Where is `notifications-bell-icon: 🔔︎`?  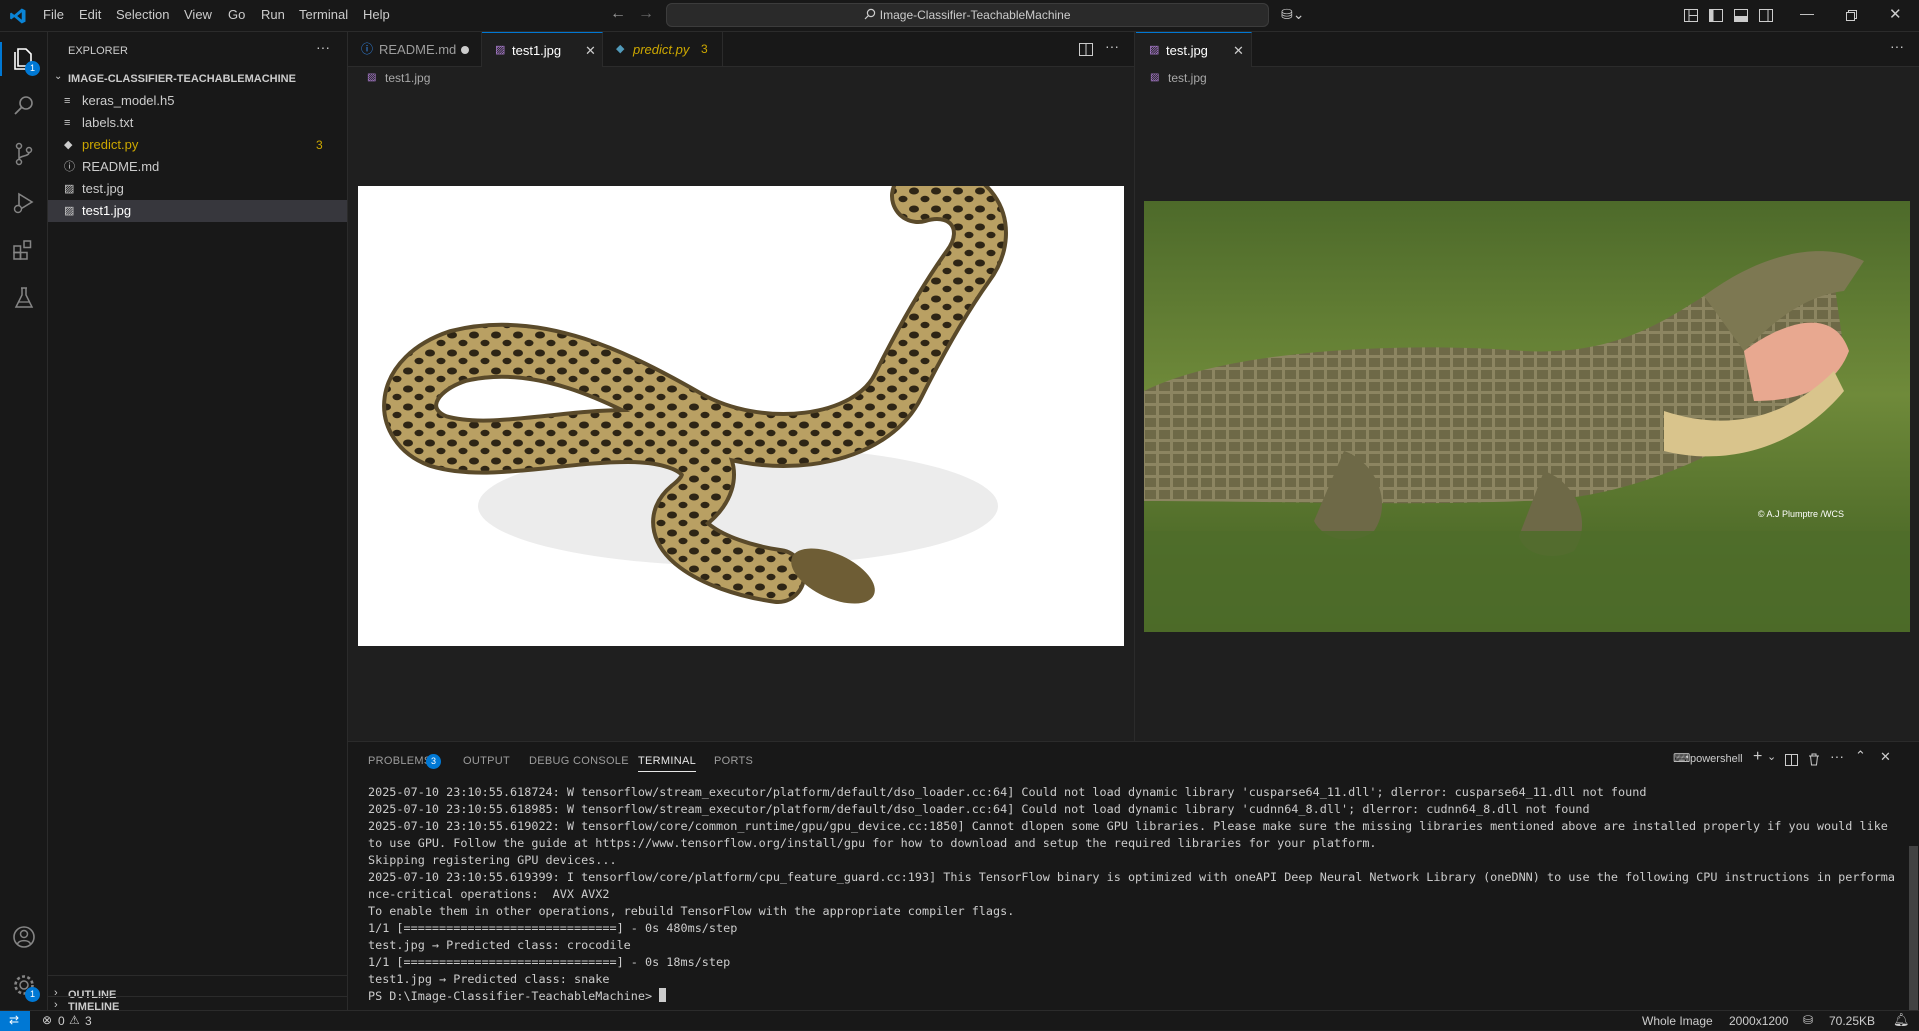 notifications-bell-icon: 🔔︎ is located at coordinates (1901, 1020).